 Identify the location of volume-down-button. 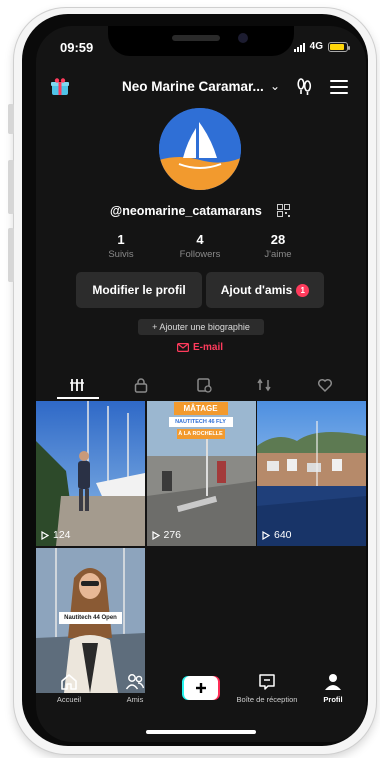
(11, 255).